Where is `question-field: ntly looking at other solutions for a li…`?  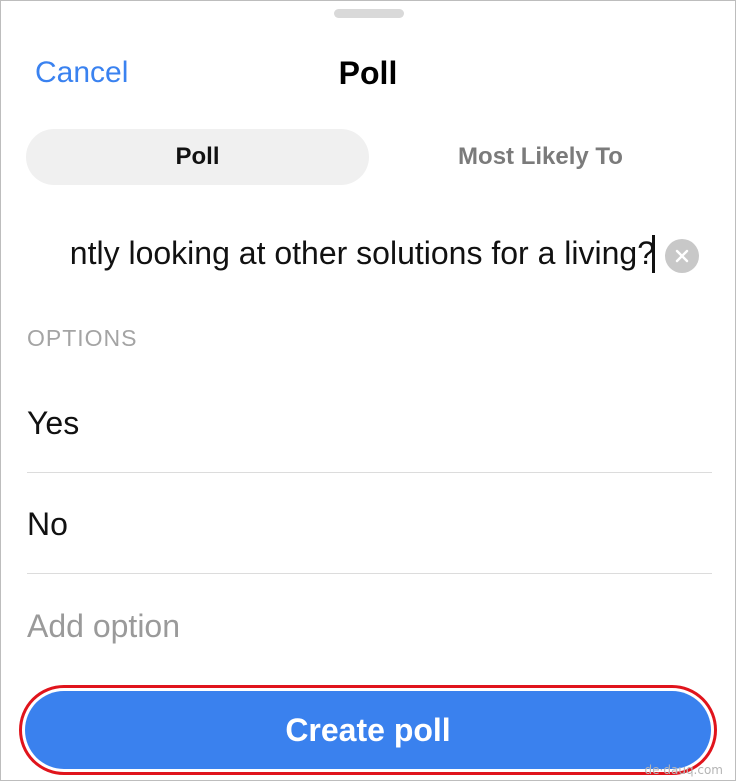
question-field: ntly looking at other solutions for a li… is located at coordinates (368, 255).